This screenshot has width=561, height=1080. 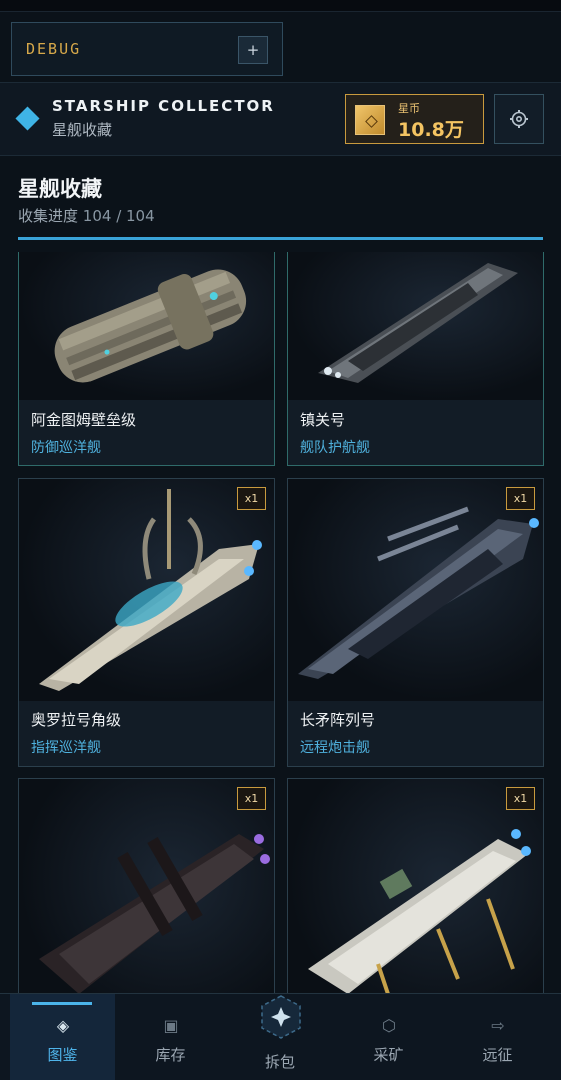 I want to click on page-title: 星舰收藏, so click(x=60, y=189).